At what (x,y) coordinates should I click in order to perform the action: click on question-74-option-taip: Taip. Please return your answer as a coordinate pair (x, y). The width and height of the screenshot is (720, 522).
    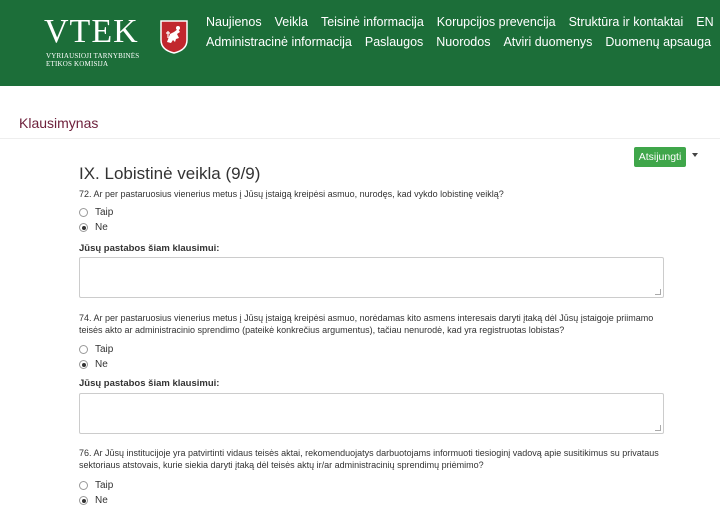
    Looking at the image, I should click on (96, 349).